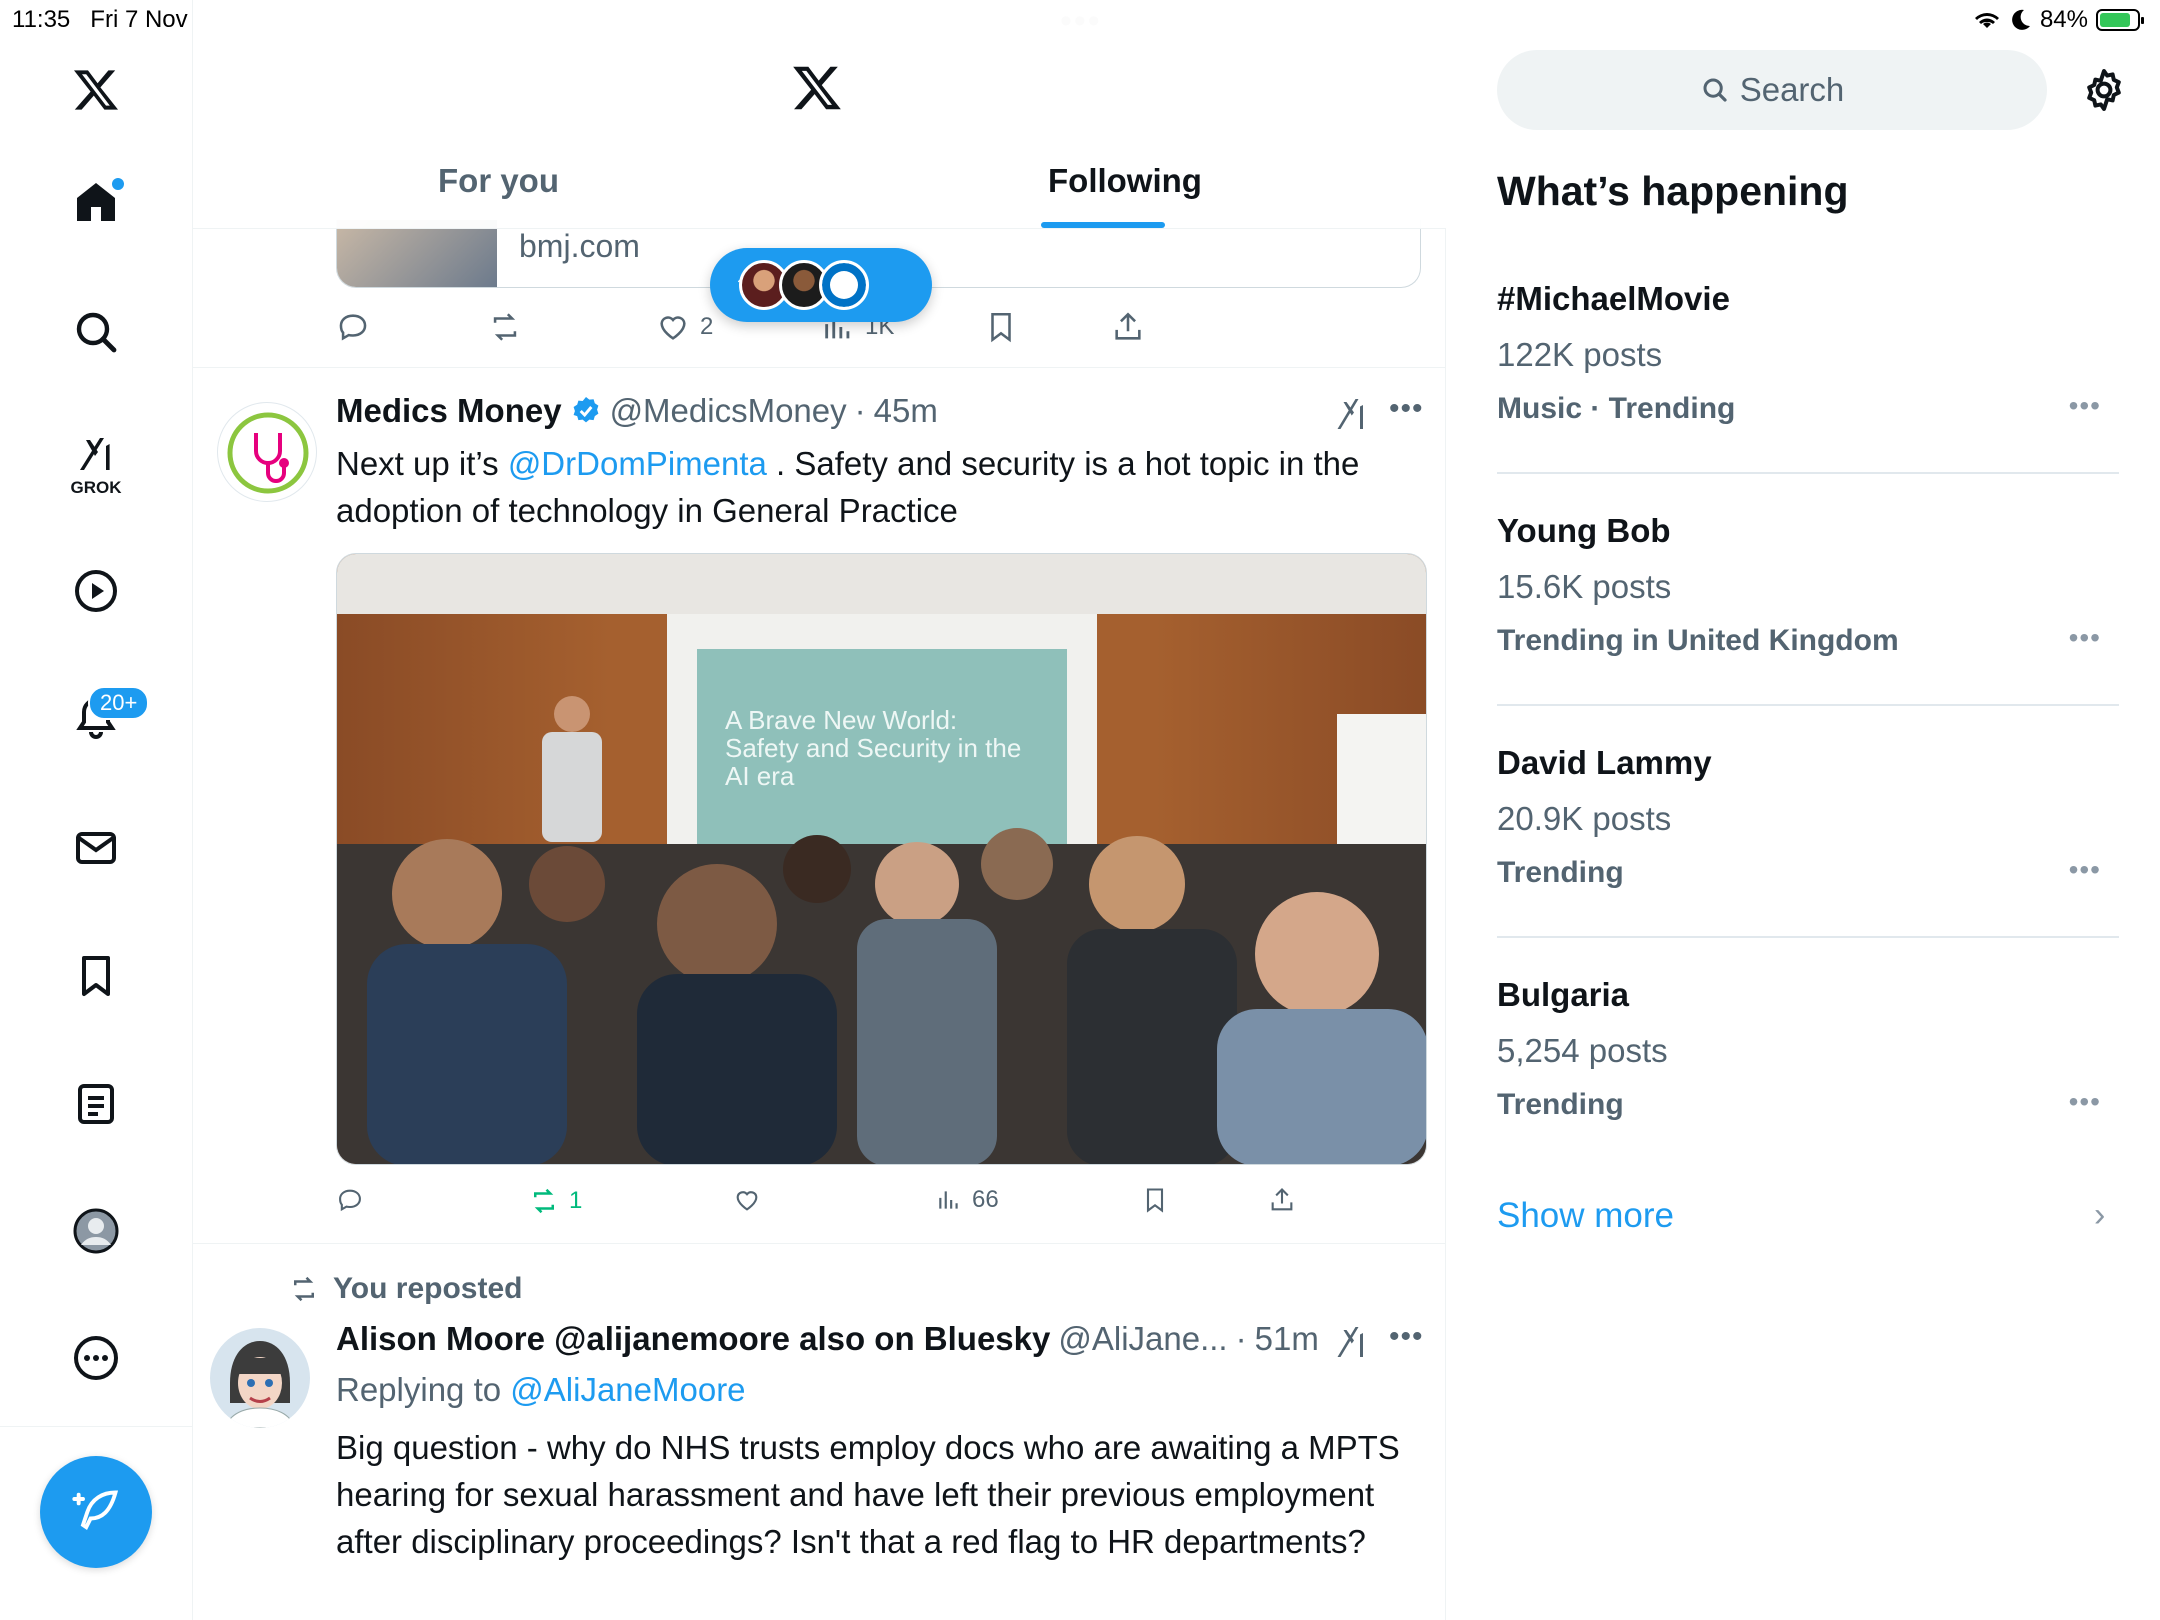 This screenshot has width=2160, height=1620. Describe the element at coordinates (841, 720) in the screenshot. I see `slide-text: A Brave New World:` at that location.